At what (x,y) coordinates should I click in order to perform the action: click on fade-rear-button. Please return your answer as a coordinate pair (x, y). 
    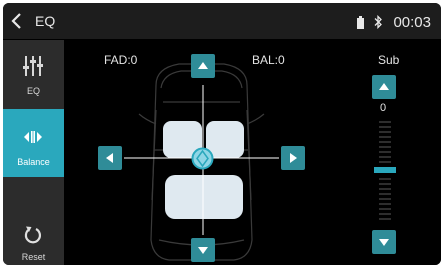
    Looking at the image, I should click on (203, 250).